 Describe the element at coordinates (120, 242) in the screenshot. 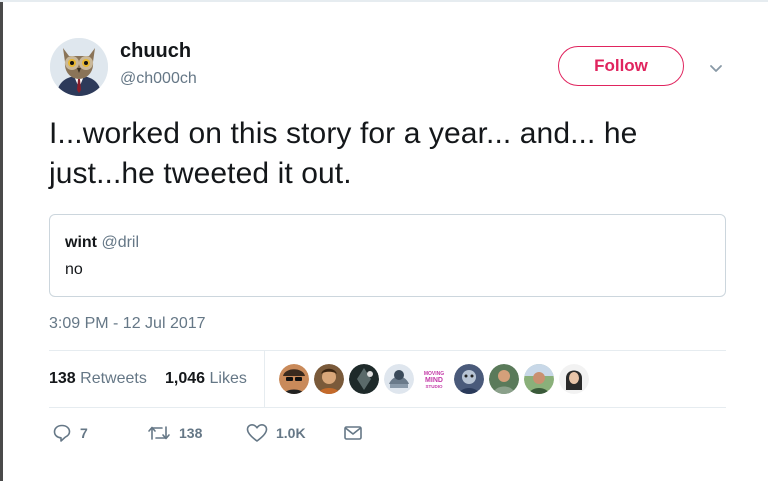

I see `quoted-author-handle: @dril` at that location.